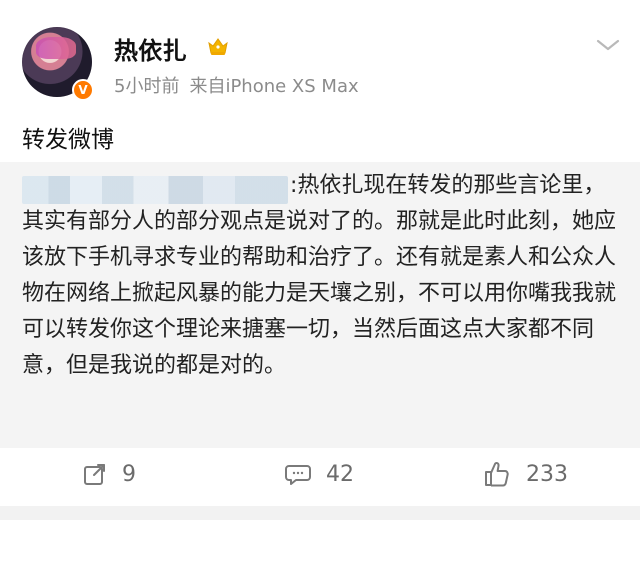 Image resolution: width=640 pixels, height=563 pixels. What do you see at coordinates (320, 541) in the screenshot?
I see `next-card-strip` at bounding box center [320, 541].